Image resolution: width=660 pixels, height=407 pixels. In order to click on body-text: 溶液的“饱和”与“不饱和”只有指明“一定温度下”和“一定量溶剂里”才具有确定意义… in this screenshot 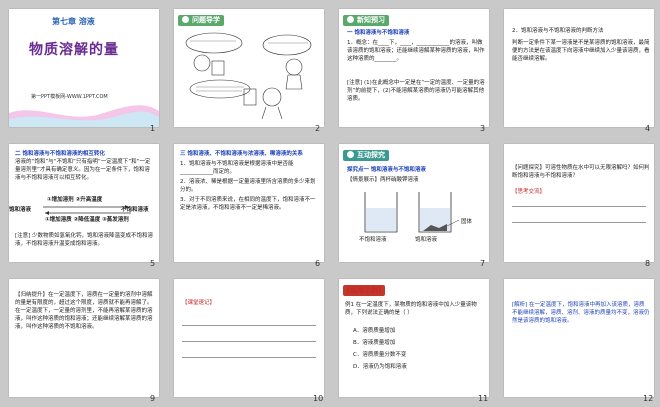, I will do `click(83, 170)`.